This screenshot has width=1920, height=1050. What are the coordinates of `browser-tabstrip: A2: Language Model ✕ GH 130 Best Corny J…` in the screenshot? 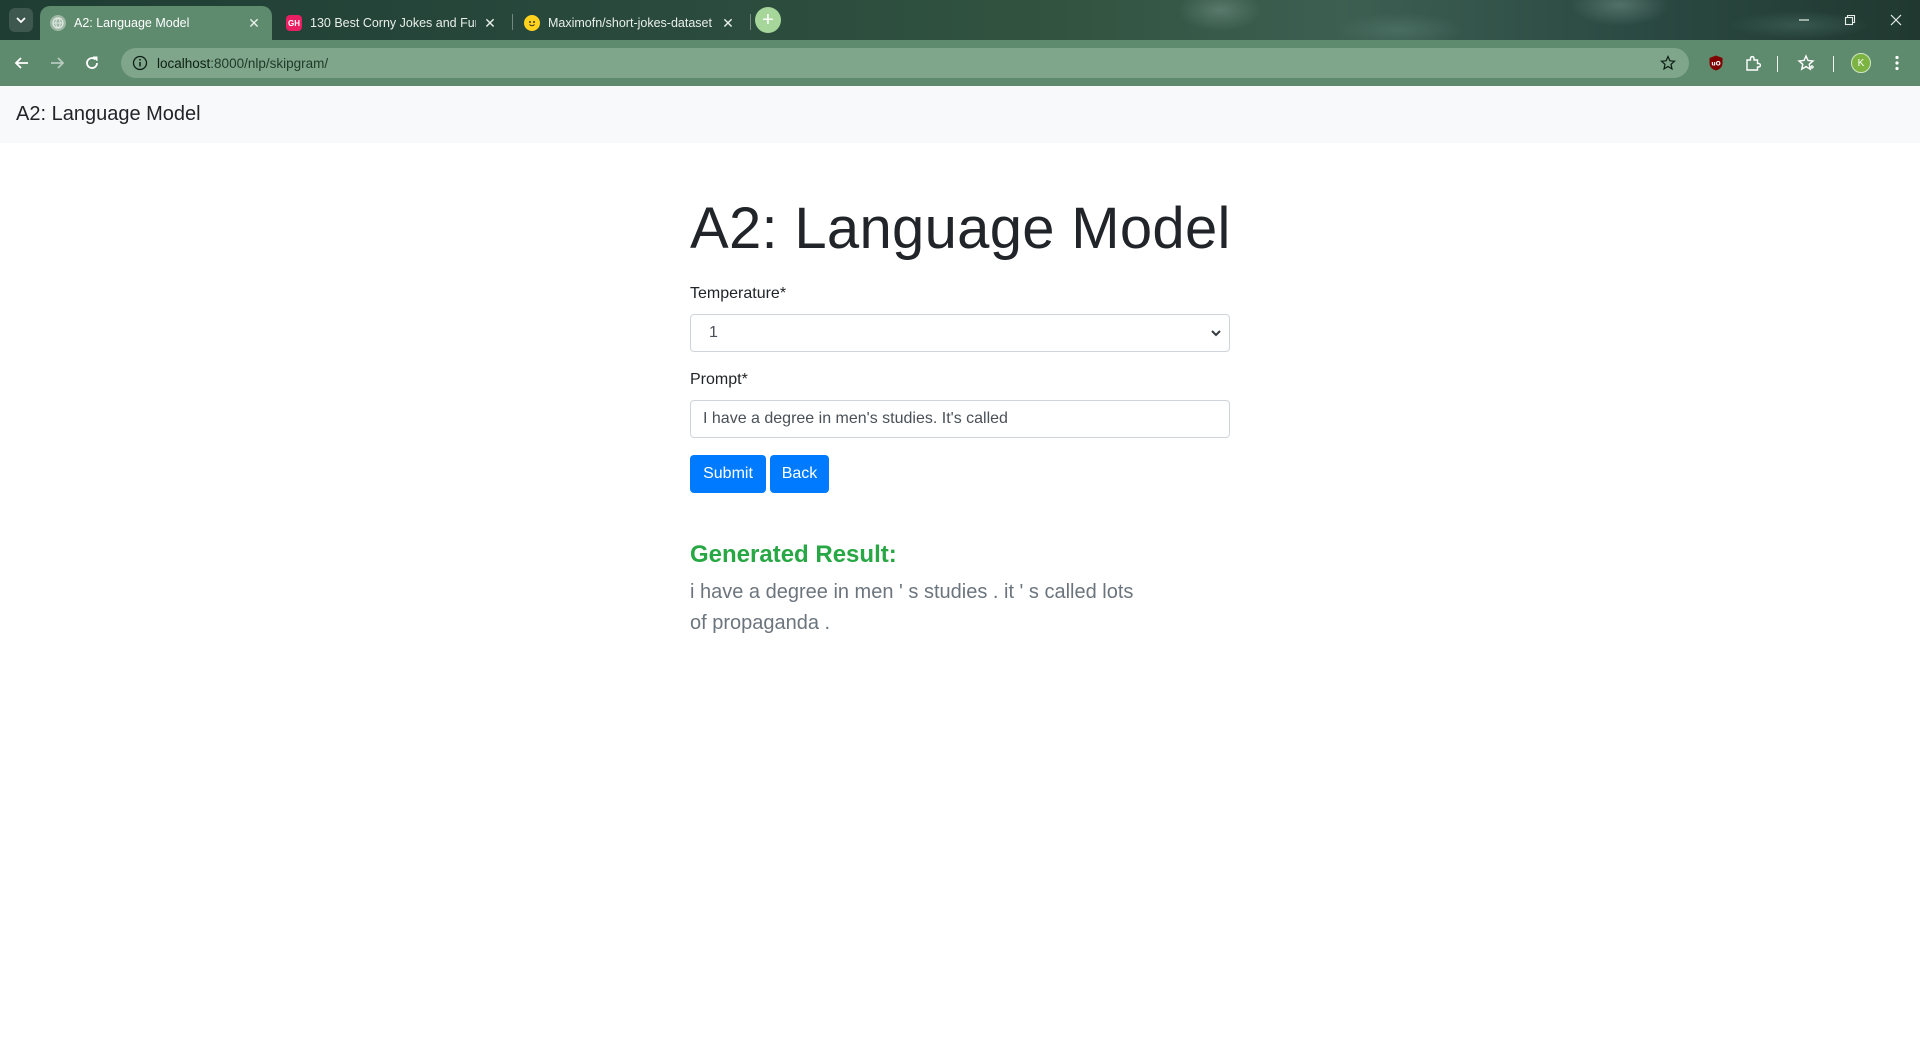 It's located at (960, 20).